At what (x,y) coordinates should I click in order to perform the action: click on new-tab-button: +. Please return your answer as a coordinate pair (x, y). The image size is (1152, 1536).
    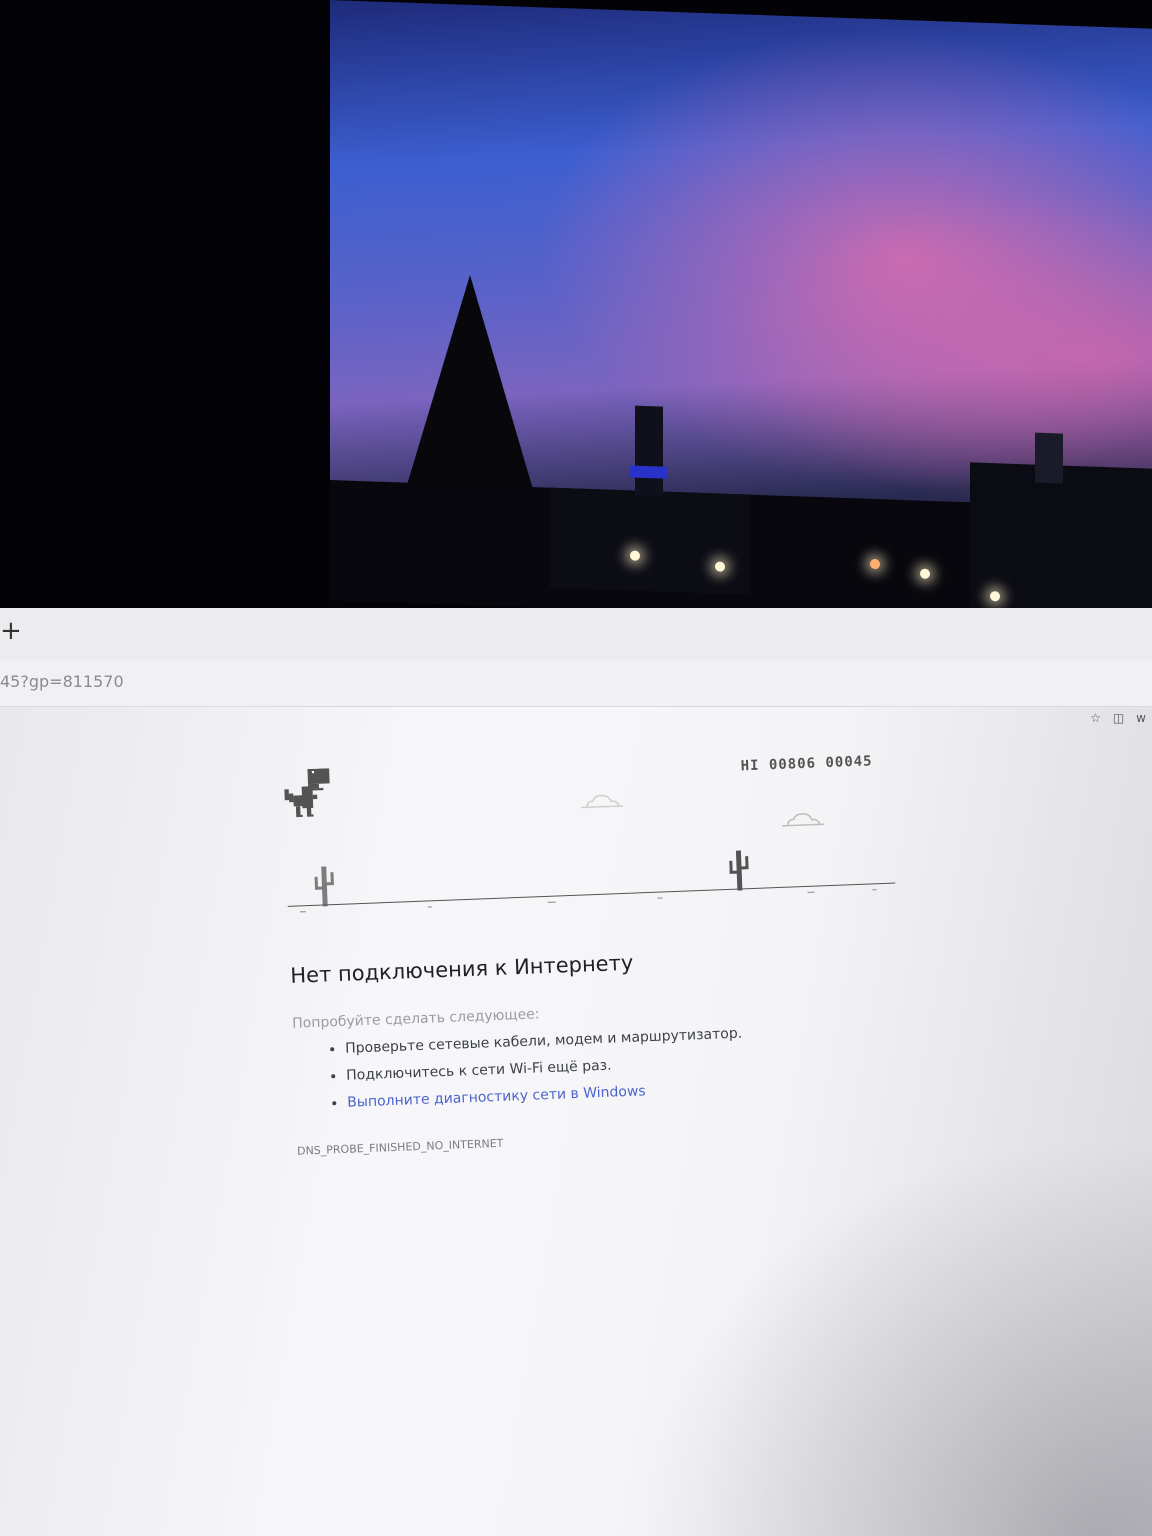
    Looking at the image, I should click on (11, 631).